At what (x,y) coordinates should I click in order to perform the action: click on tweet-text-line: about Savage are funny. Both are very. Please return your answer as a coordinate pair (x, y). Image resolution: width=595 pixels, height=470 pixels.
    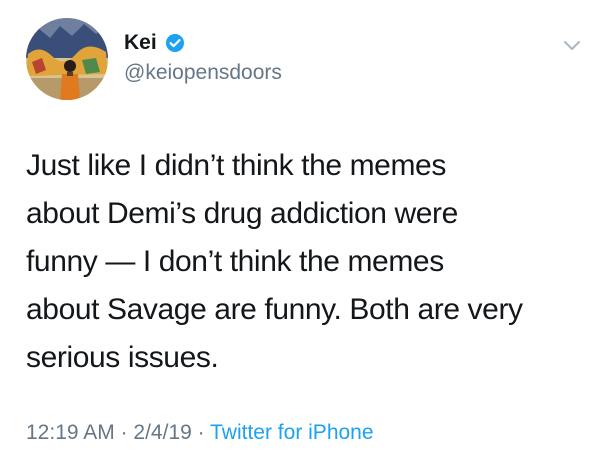
    Looking at the image, I should click on (274, 309).